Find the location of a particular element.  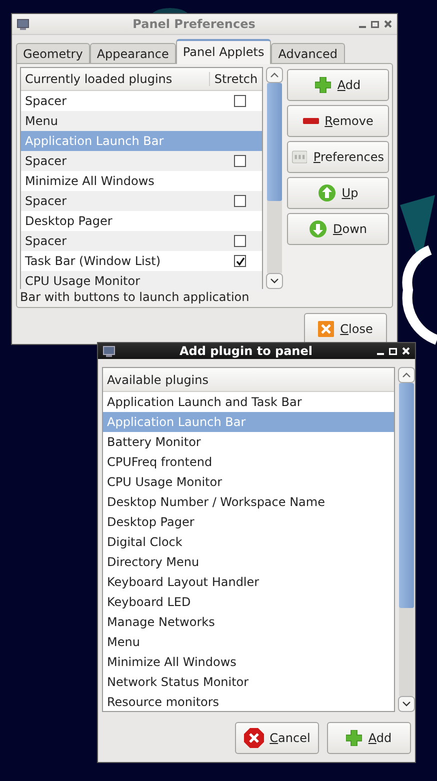

plugin-row: Keyboard Layout Handler is located at coordinates (248, 582).